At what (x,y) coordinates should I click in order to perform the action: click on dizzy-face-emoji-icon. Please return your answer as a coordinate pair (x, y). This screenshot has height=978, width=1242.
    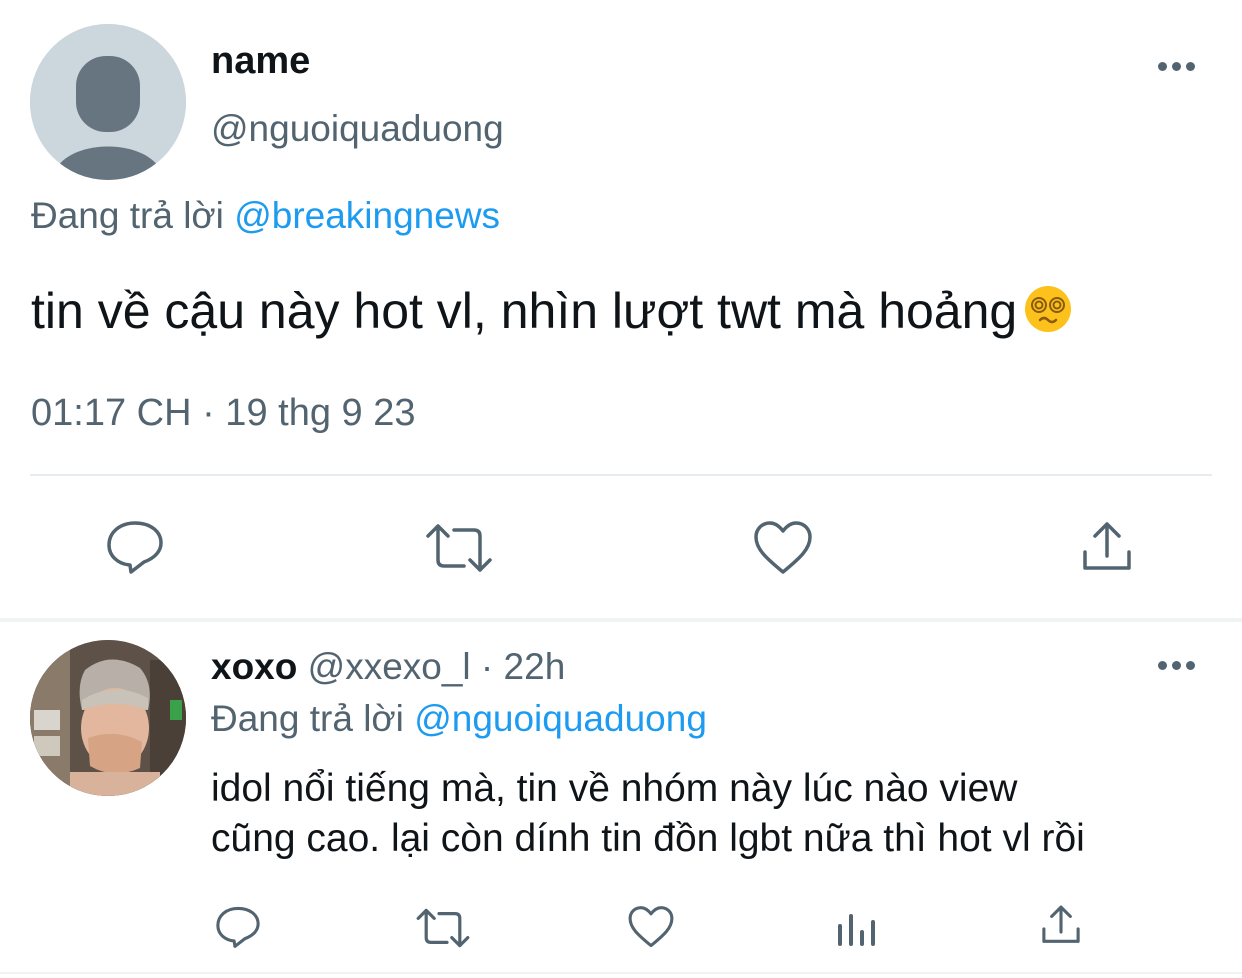
    Looking at the image, I should click on (1048, 309).